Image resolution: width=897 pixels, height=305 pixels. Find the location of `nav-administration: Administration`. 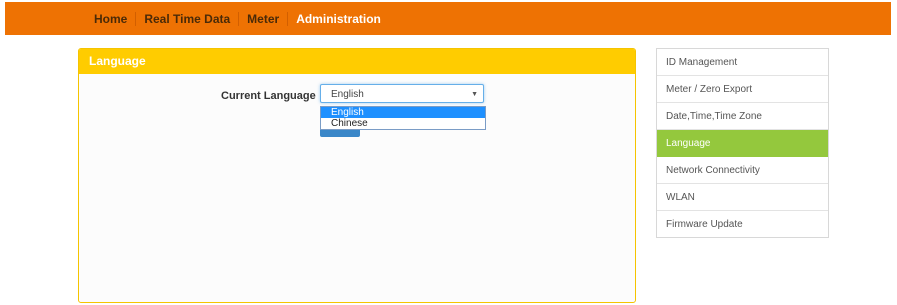

nav-administration: Administration is located at coordinates (338, 19).